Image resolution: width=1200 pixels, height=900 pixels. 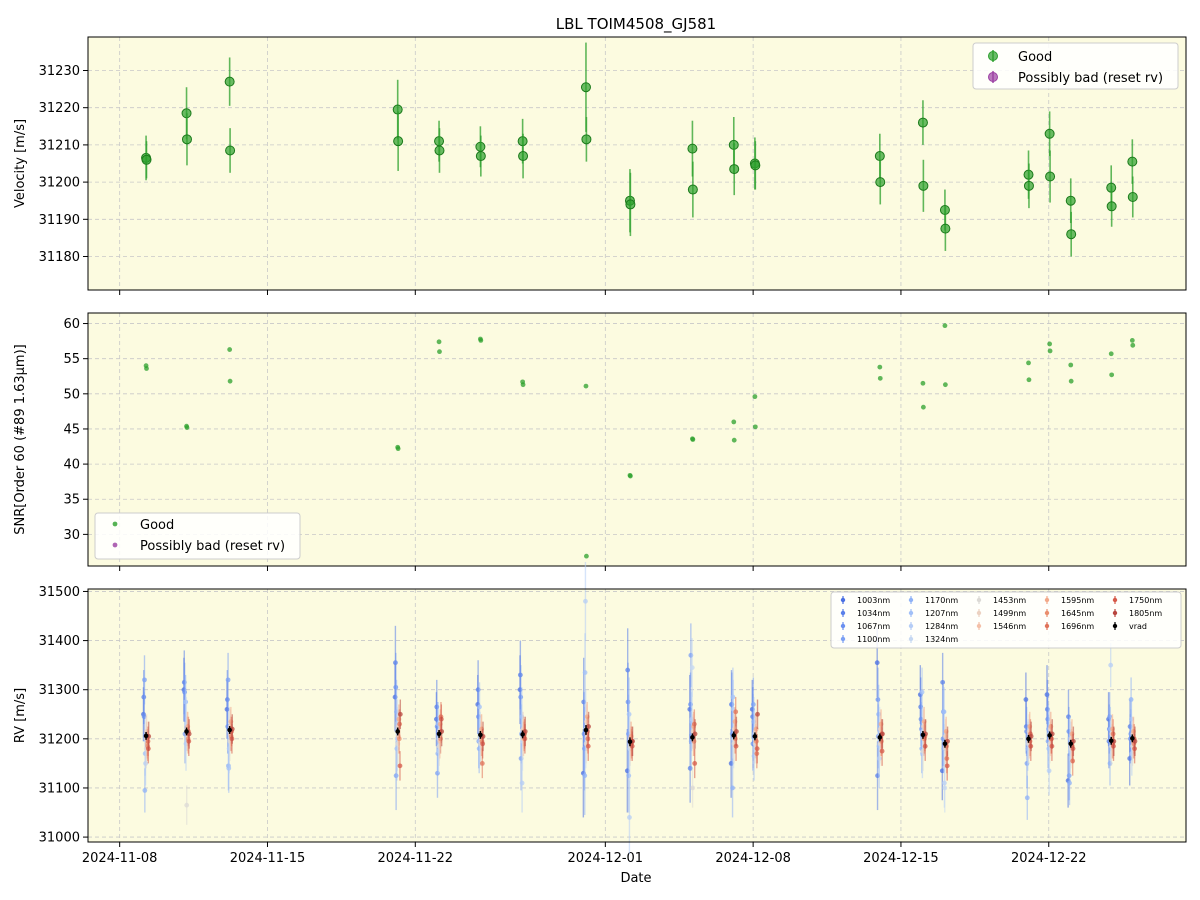 I want to click on y-axis-label: RV [m/s], so click(x=20, y=715).